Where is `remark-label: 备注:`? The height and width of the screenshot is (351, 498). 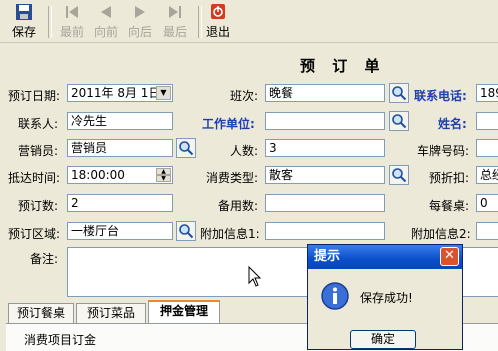
remark-label: 备注: is located at coordinates (44, 259).